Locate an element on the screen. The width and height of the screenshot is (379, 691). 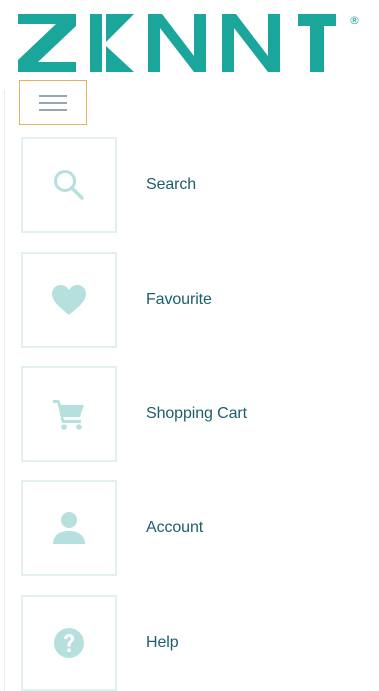
user-icon is located at coordinates (69, 528).